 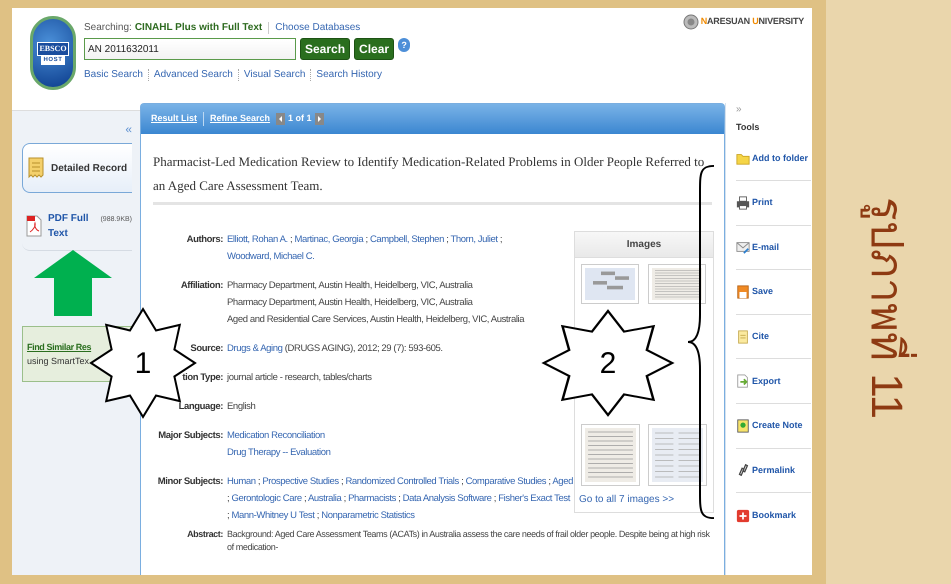 What do you see at coordinates (325, 498) in the screenshot?
I see `subject-link: Australia` at bounding box center [325, 498].